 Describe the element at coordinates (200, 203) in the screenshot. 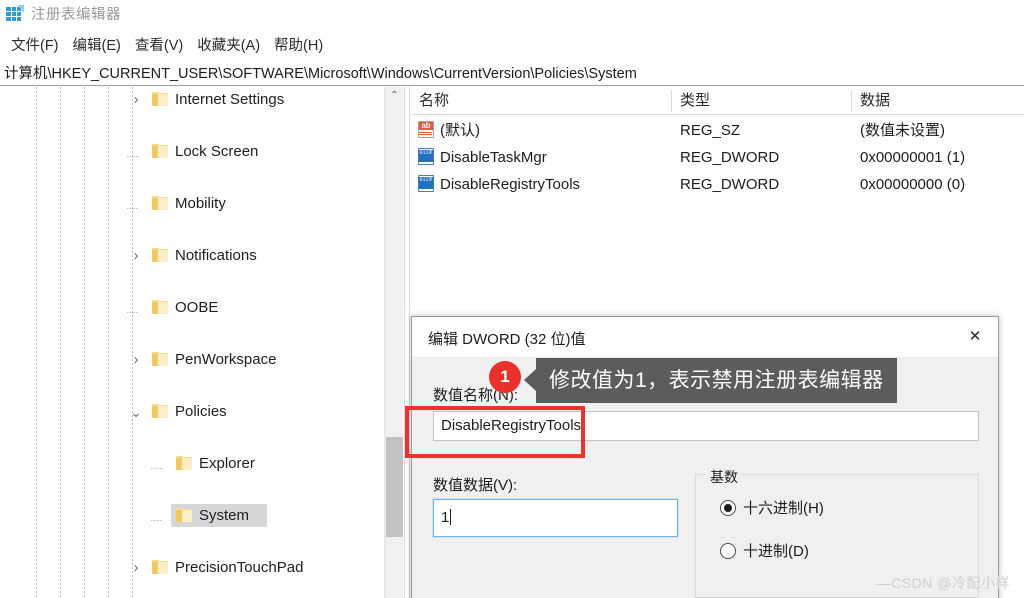

I see `tree-item-label: Mobility` at that location.